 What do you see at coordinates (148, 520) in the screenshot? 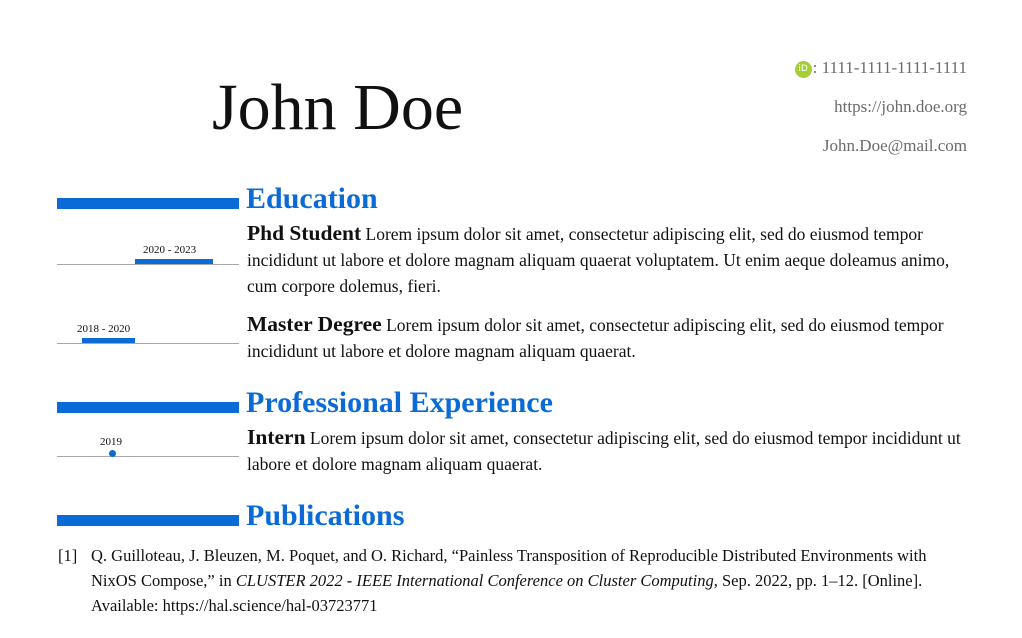
I see `publications-section-bar` at bounding box center [148, 520].